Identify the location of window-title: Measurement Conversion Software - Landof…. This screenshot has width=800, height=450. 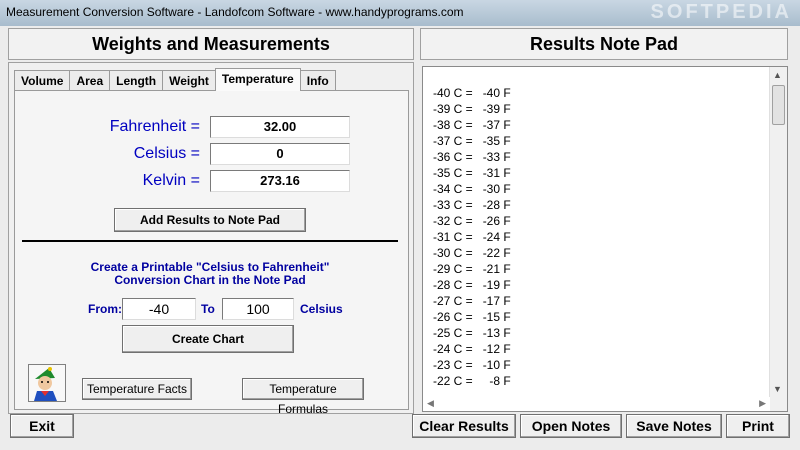
(235, 12).